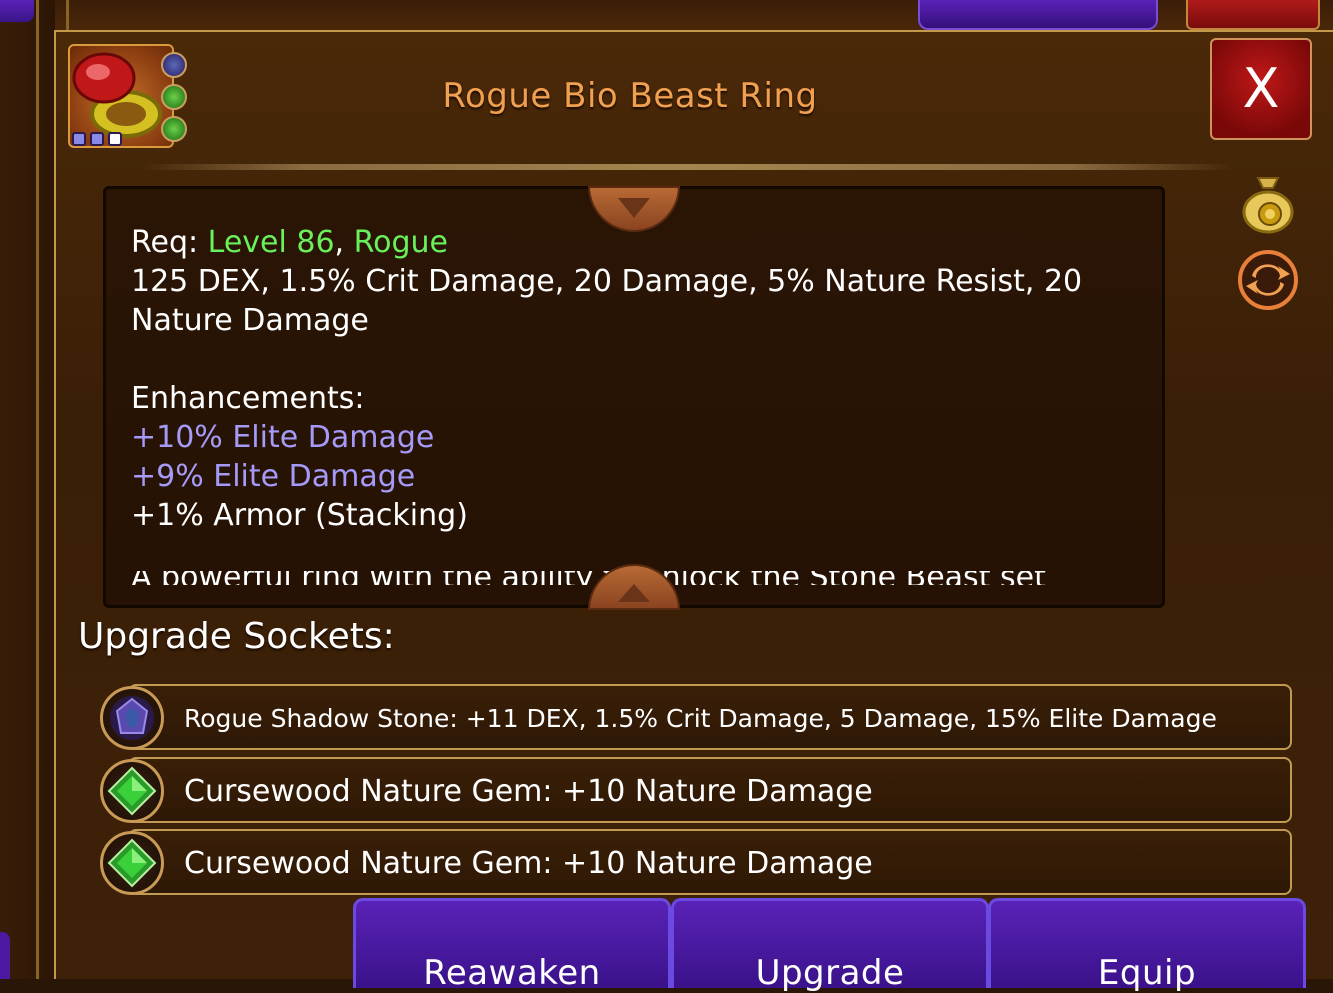  Describe the element at coordinates (271, 242) in the screenshot. I see `requirement-level: Level 86` at that location.